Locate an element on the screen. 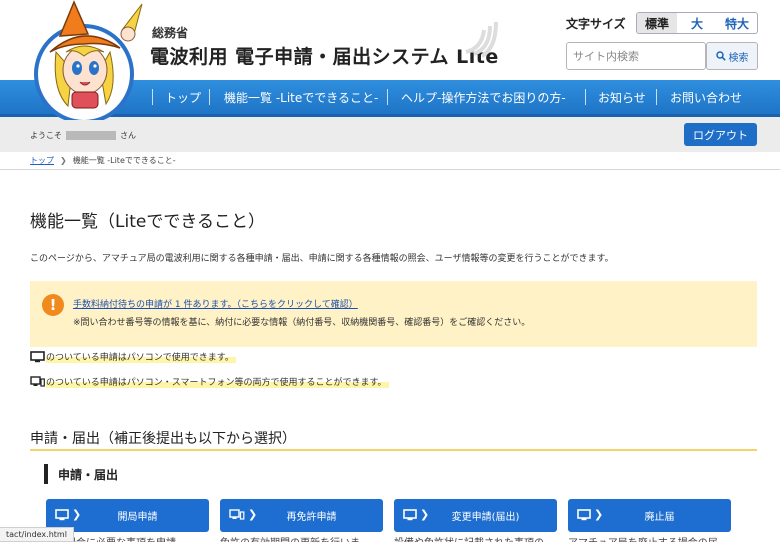  nav-item-features: 機能一覧 -Liteでできること- is located at coordinates (301, 97).